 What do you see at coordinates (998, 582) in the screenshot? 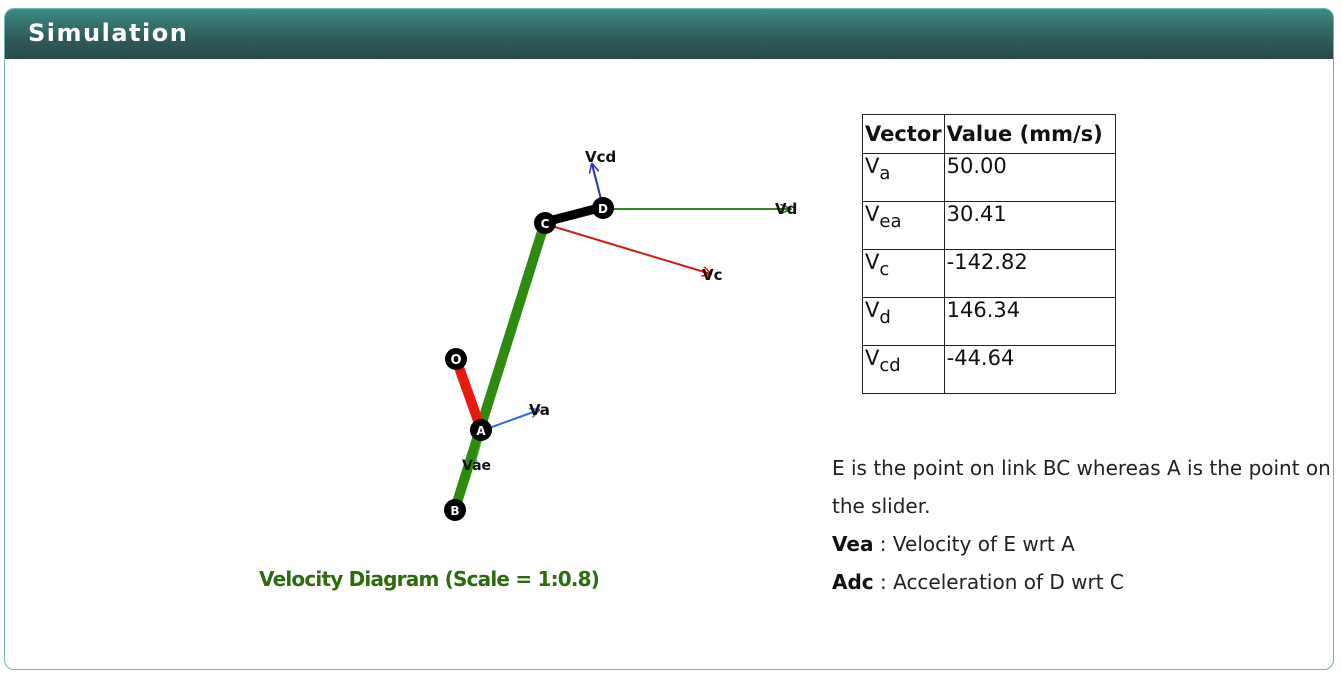
I see `note-adc-desc: : Acceleration of D wrt C` at bounding box center [998, 582].